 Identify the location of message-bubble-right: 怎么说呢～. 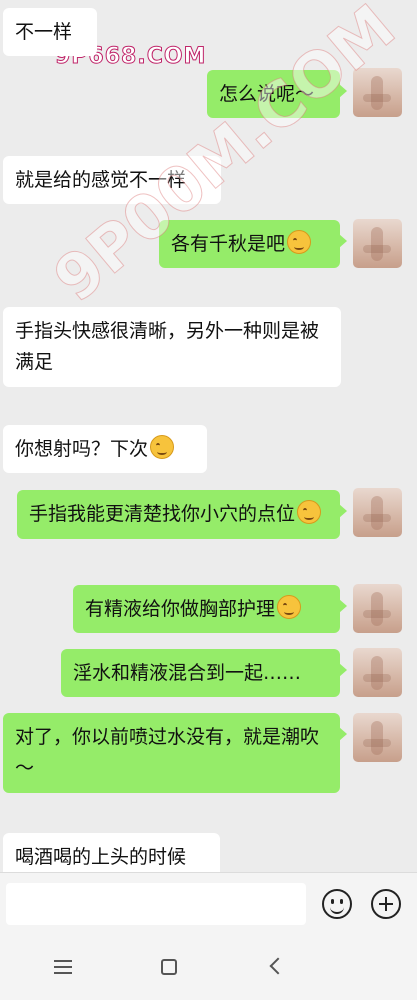
(277, 94).